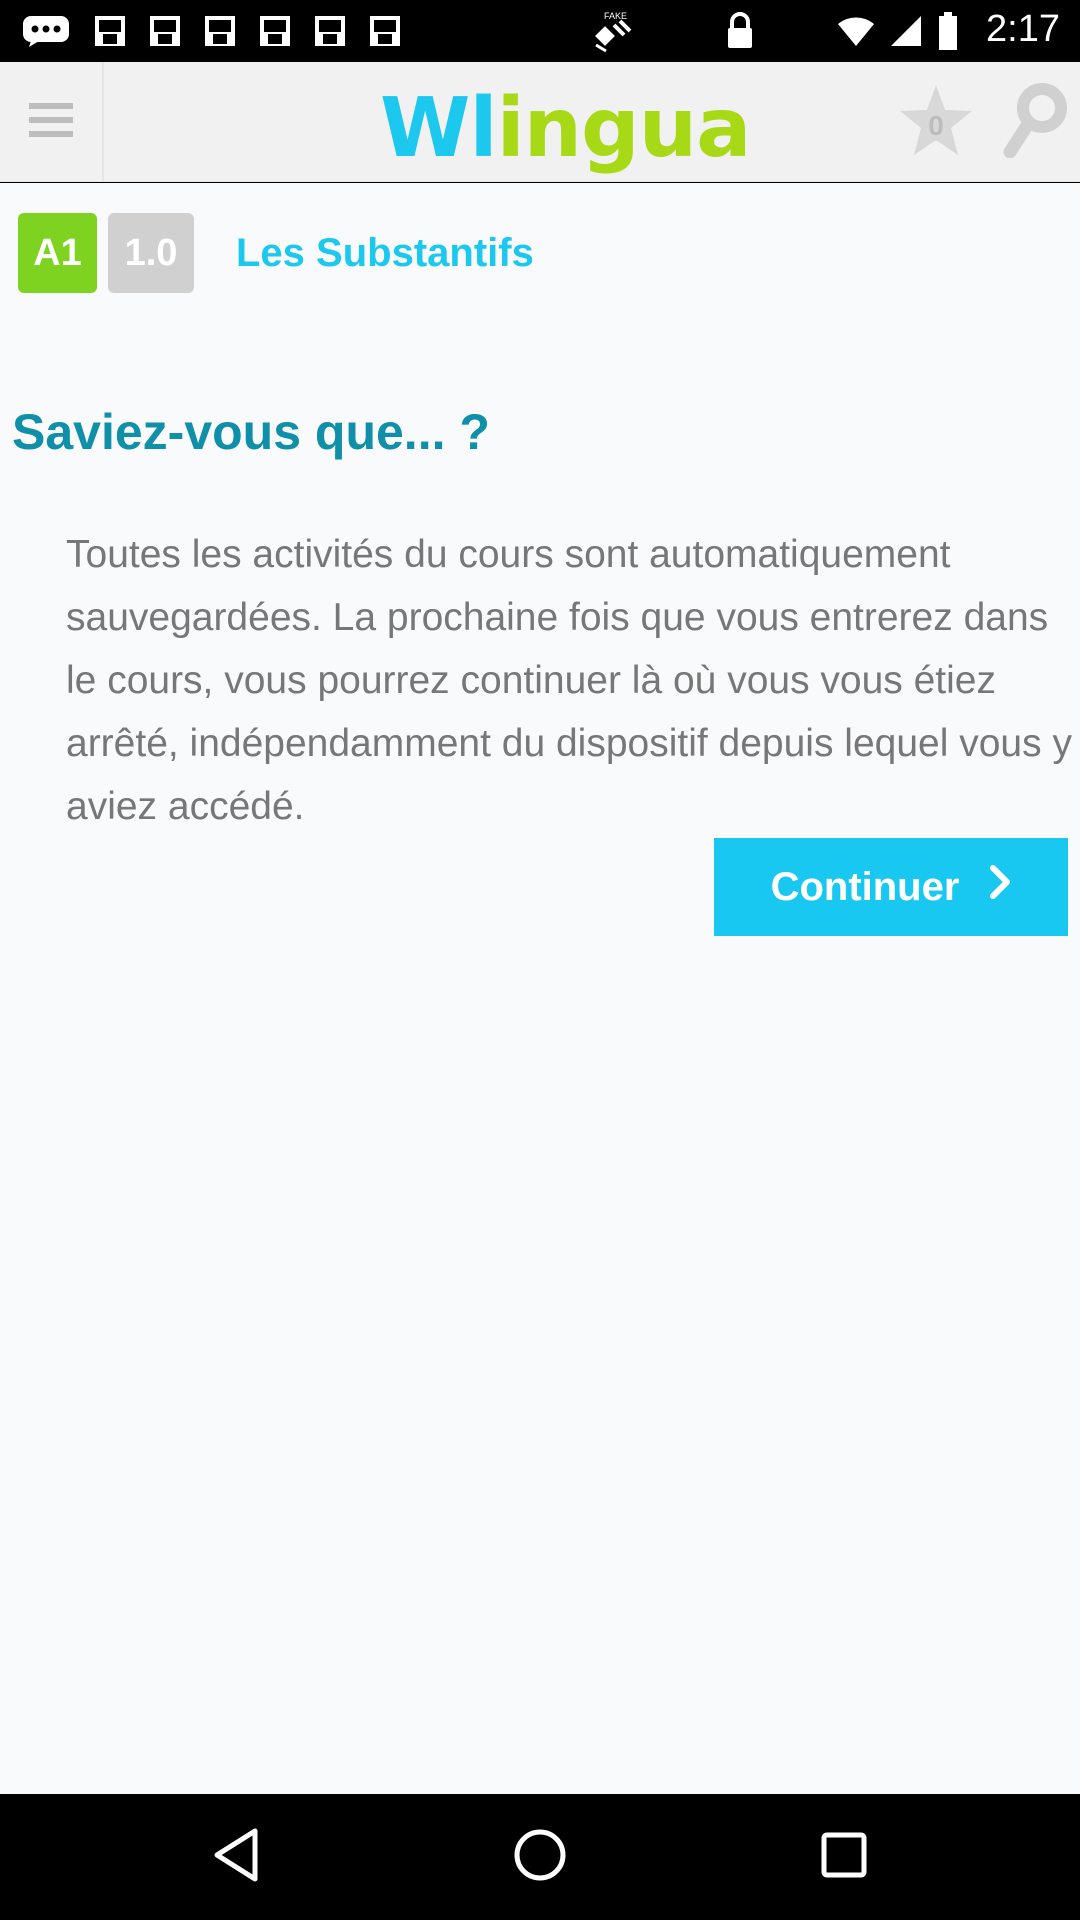  I want to click on logo-letter-l: l, so click(483, 128).